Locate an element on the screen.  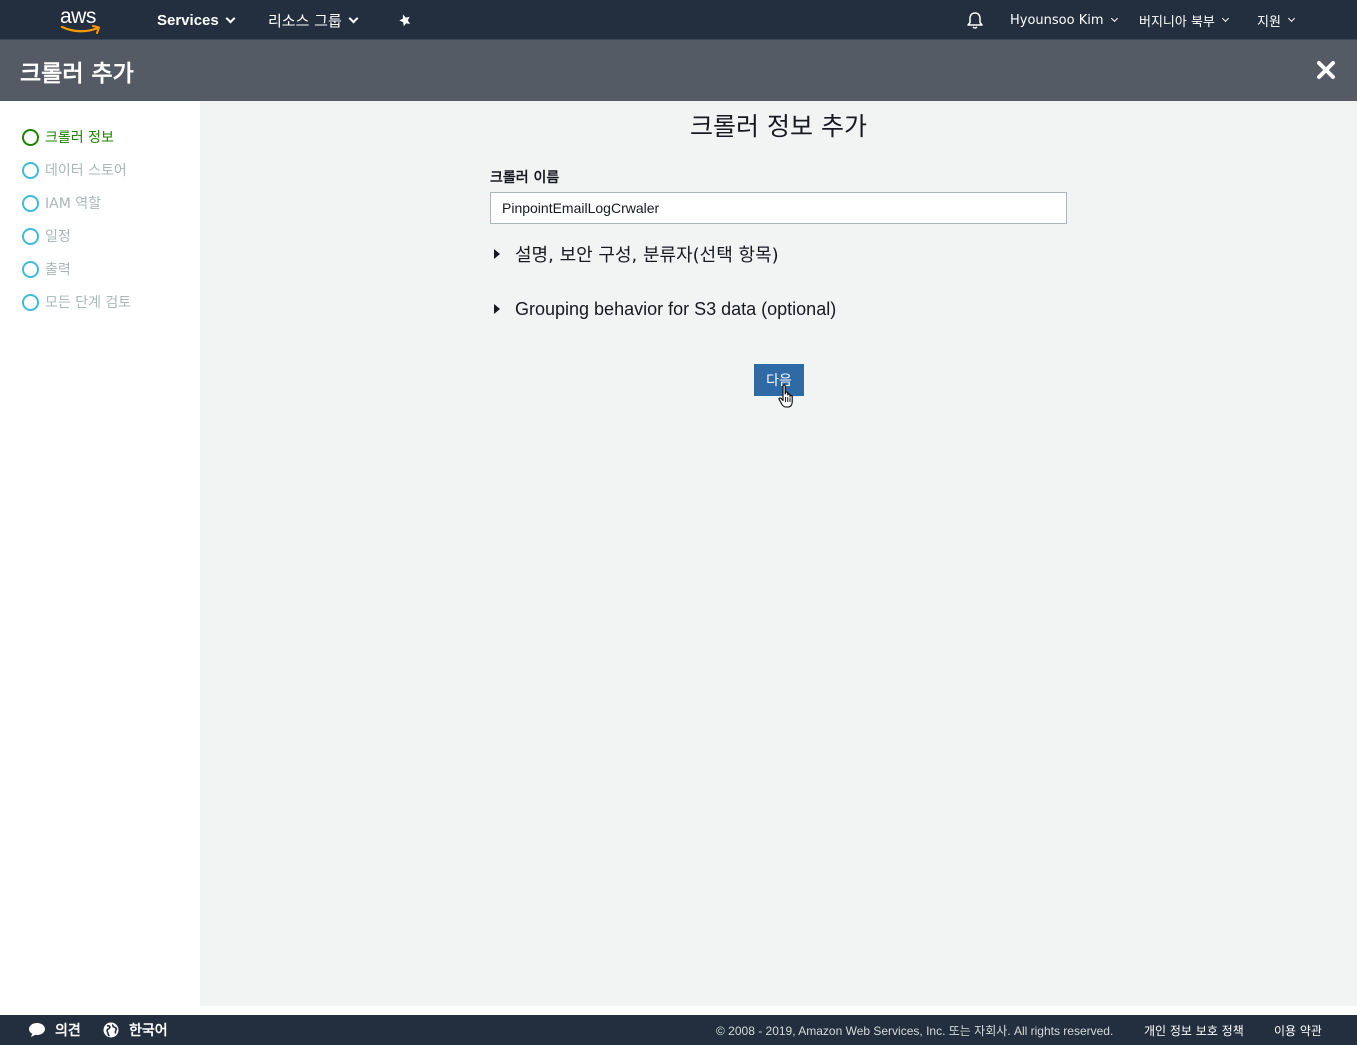
language-label: 한국어 is located at coordinates (148, 1031).